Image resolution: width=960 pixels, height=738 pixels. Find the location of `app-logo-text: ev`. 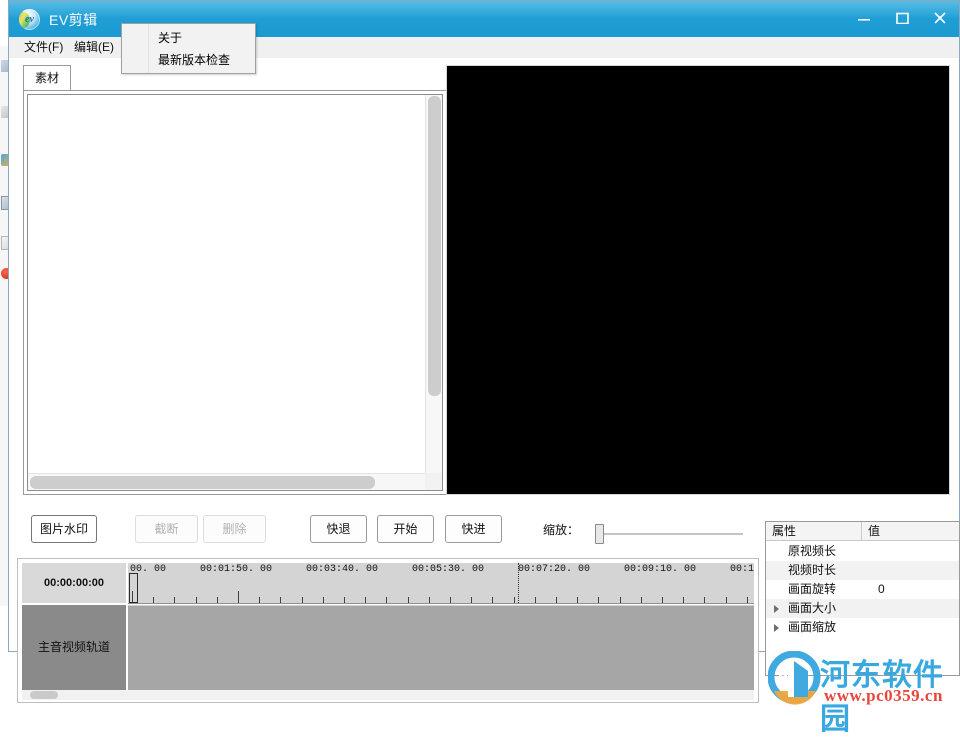

app-logo-text: ev is located at coordinates (29, 19).